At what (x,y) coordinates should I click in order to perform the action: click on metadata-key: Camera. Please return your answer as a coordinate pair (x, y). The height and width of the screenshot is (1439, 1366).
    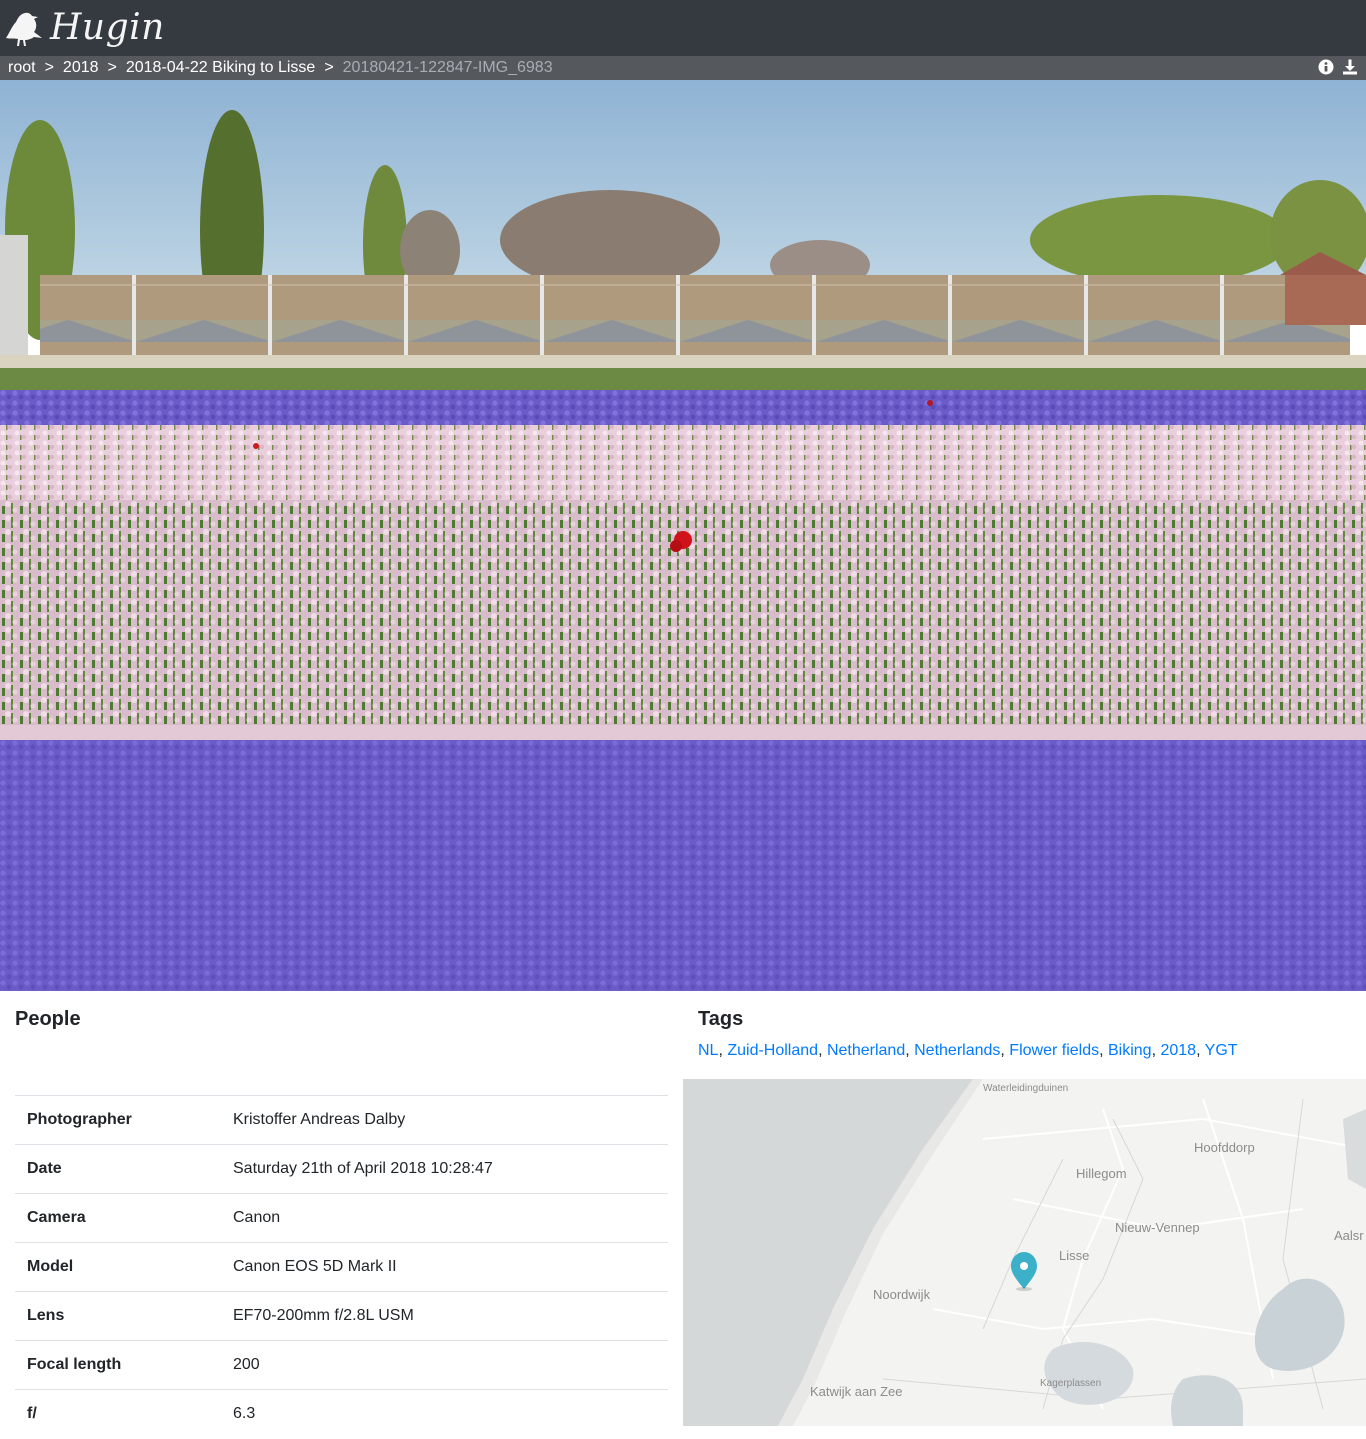
    Looking at the image, I should click on (118, 1218).